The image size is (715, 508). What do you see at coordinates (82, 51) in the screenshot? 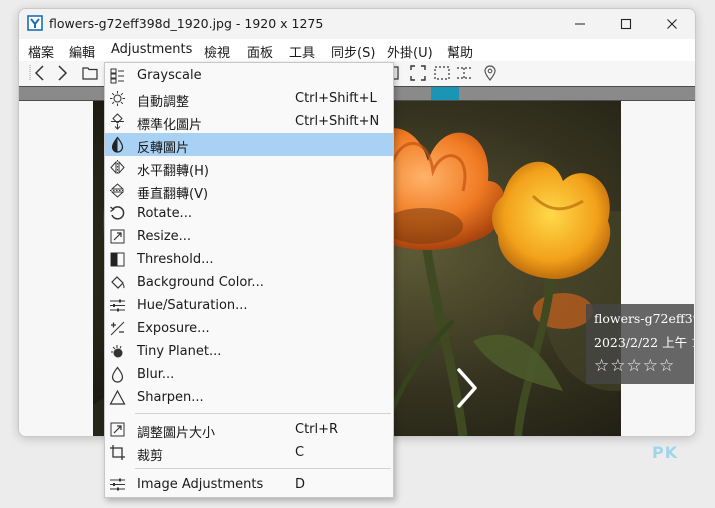
I see `menu-edit: 編輯` at bounding box center [82, 51].